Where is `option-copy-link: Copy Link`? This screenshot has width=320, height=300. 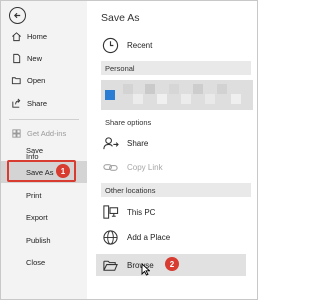 option-copy-link: Copy Link is located at coordinates (132, 167).